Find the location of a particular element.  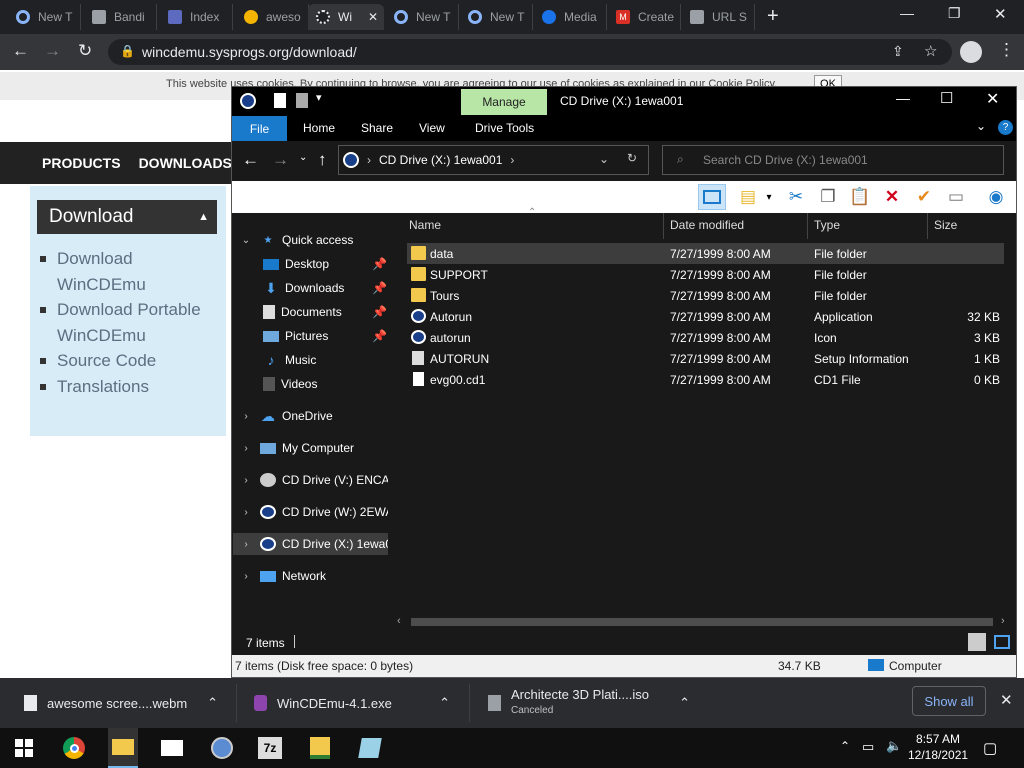

minimize-icon: — is located at coordinates (907, 13).